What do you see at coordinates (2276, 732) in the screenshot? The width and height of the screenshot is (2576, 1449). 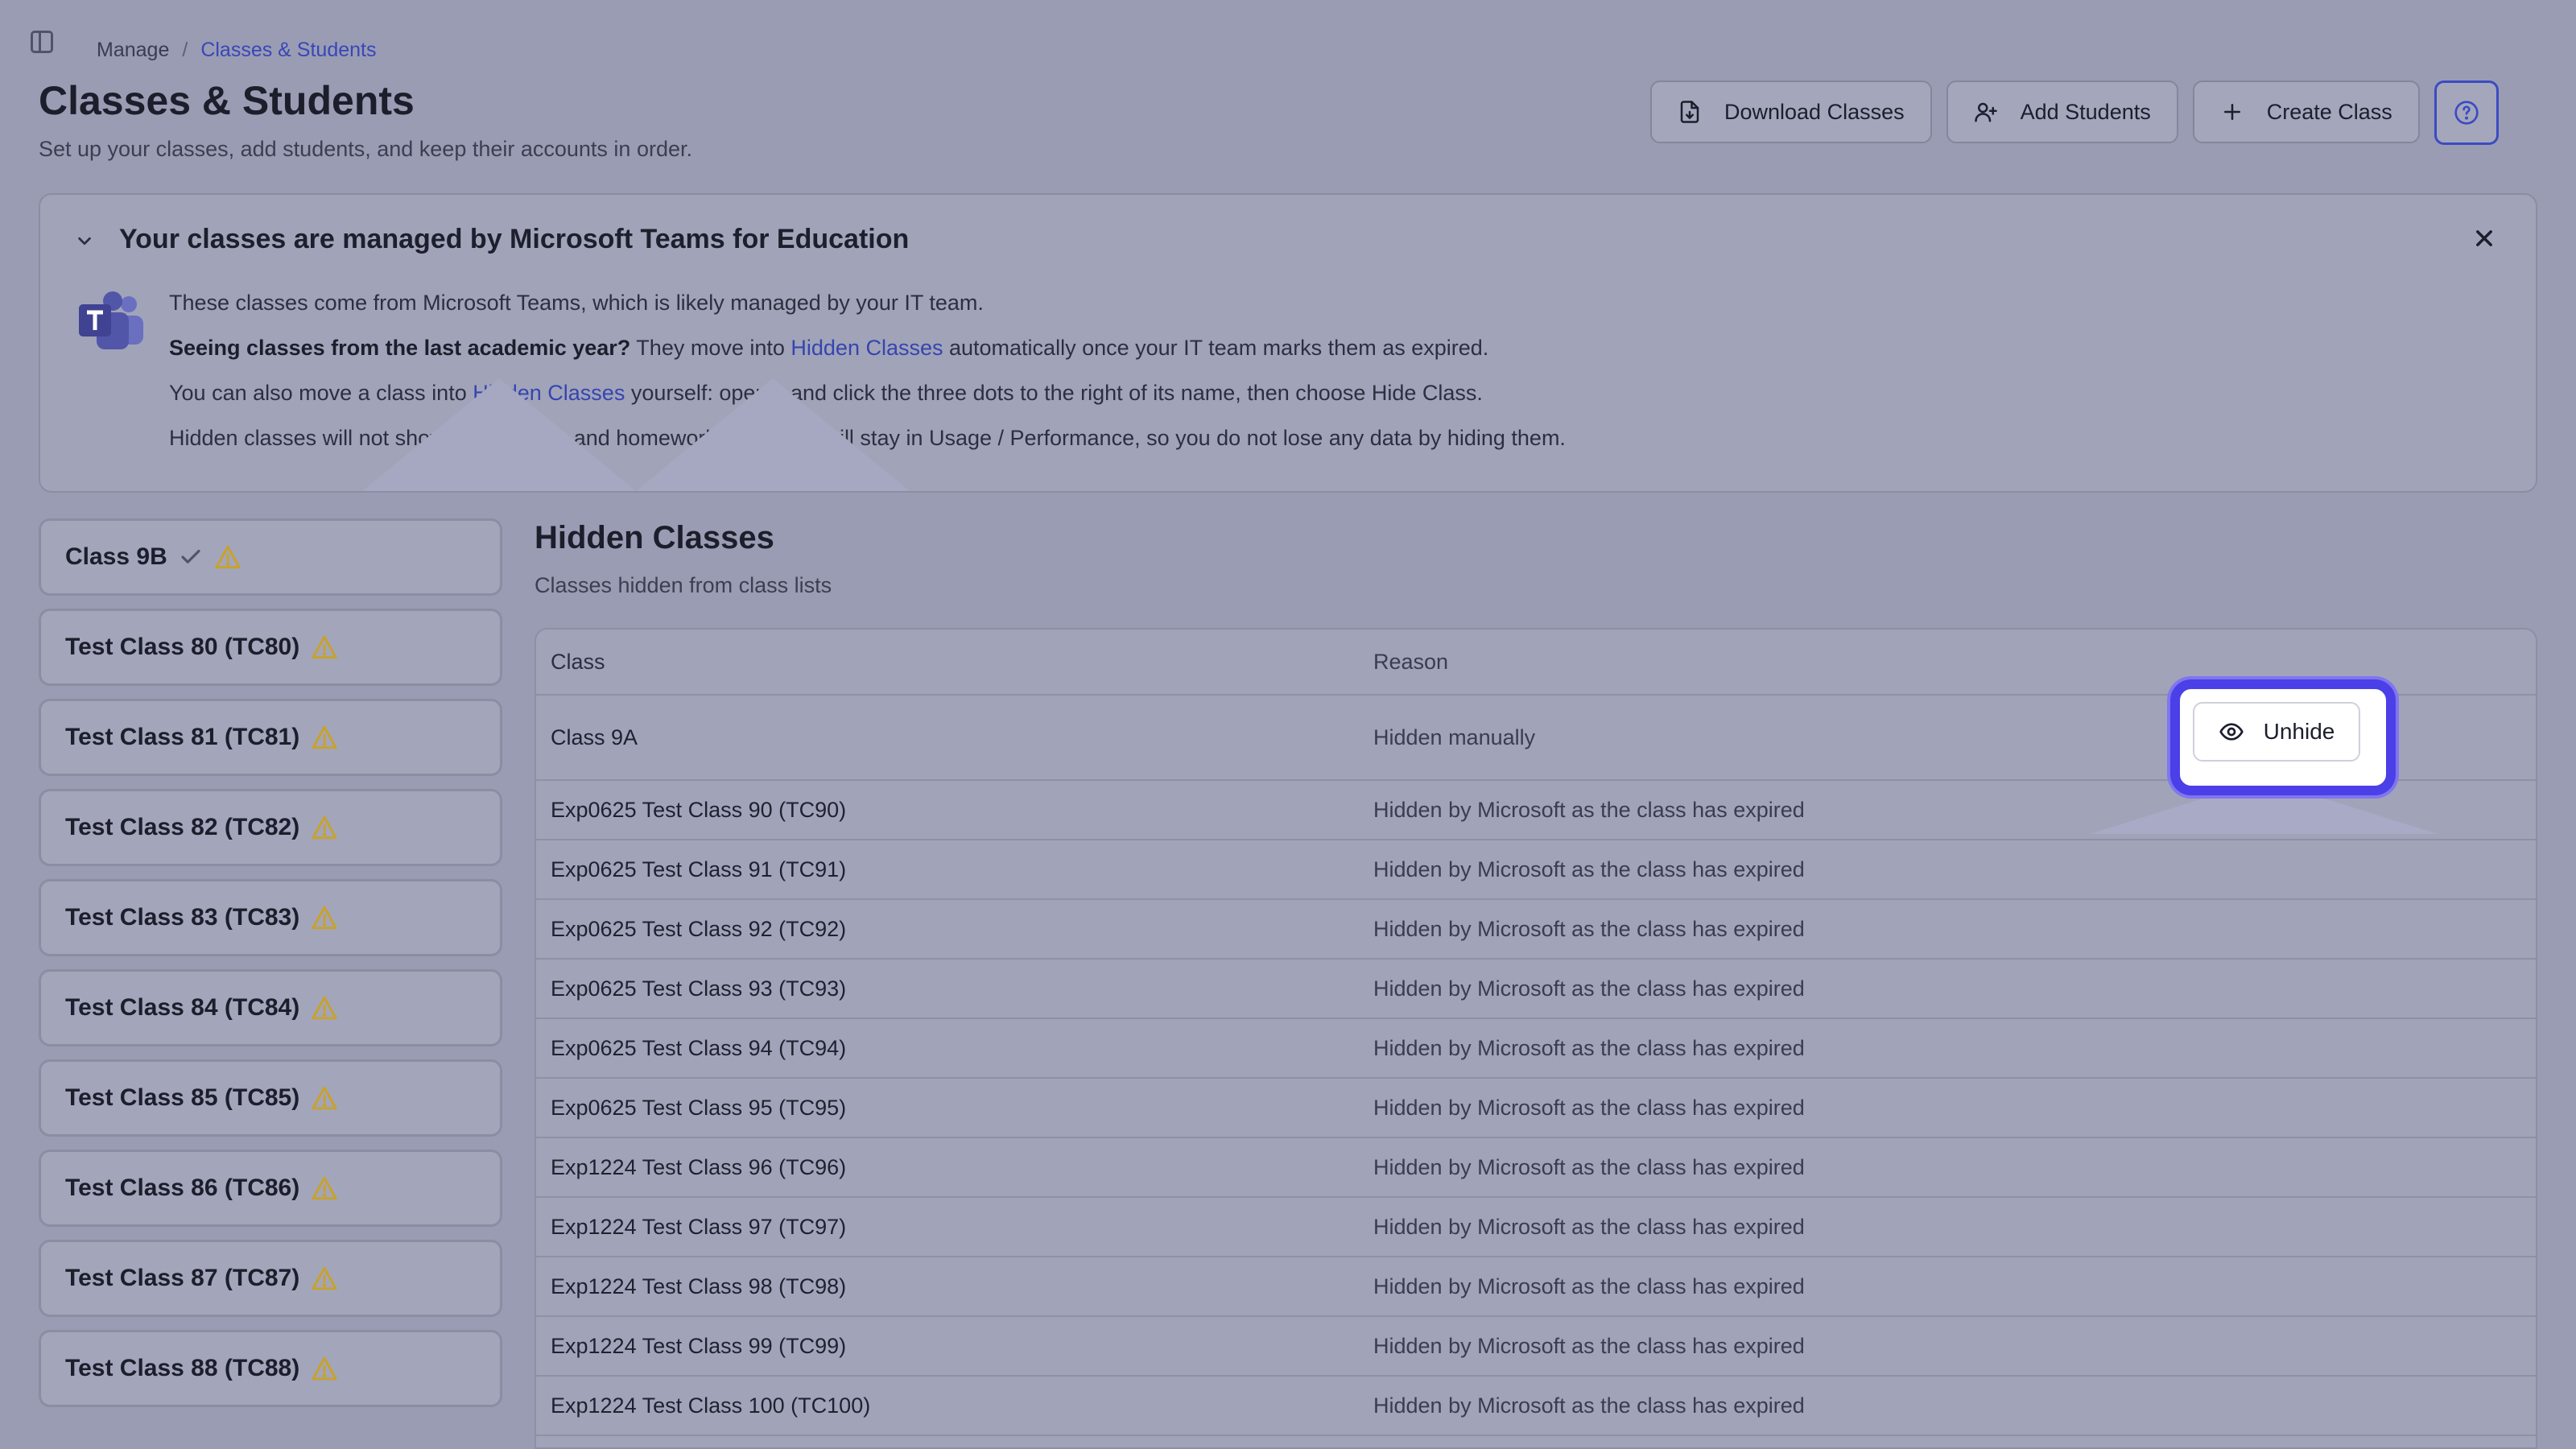 I see `unhide-button: Unhide` at bounding box center [2276, 732].